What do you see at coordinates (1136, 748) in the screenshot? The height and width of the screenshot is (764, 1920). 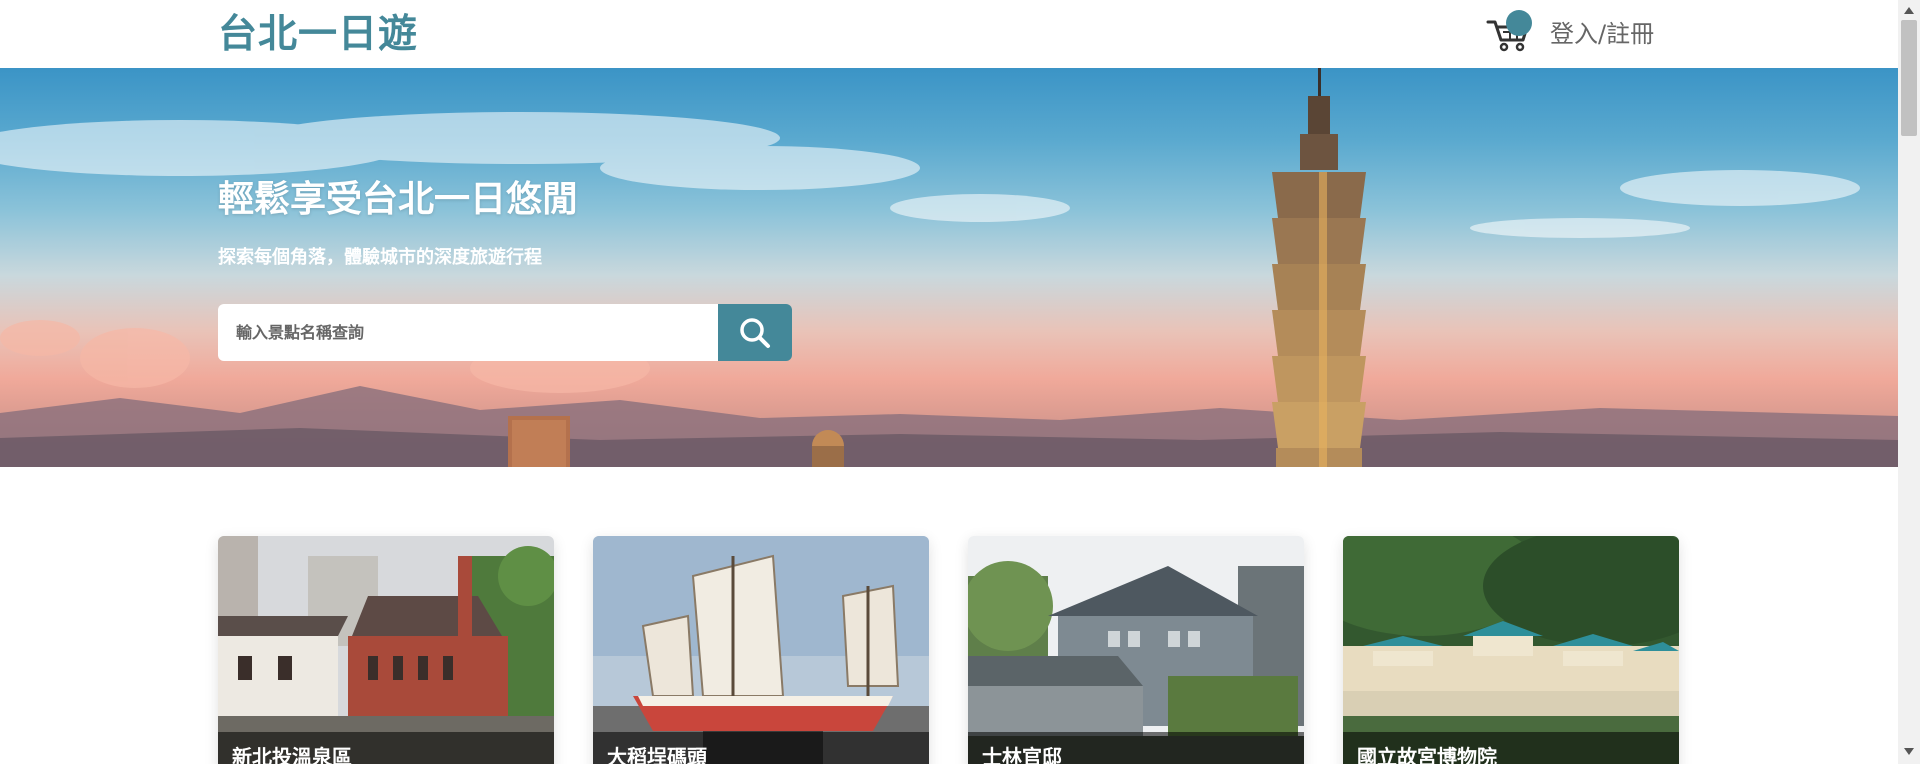 I see `attraction-name: 士林官邸` at bounding box center [1136, 748].